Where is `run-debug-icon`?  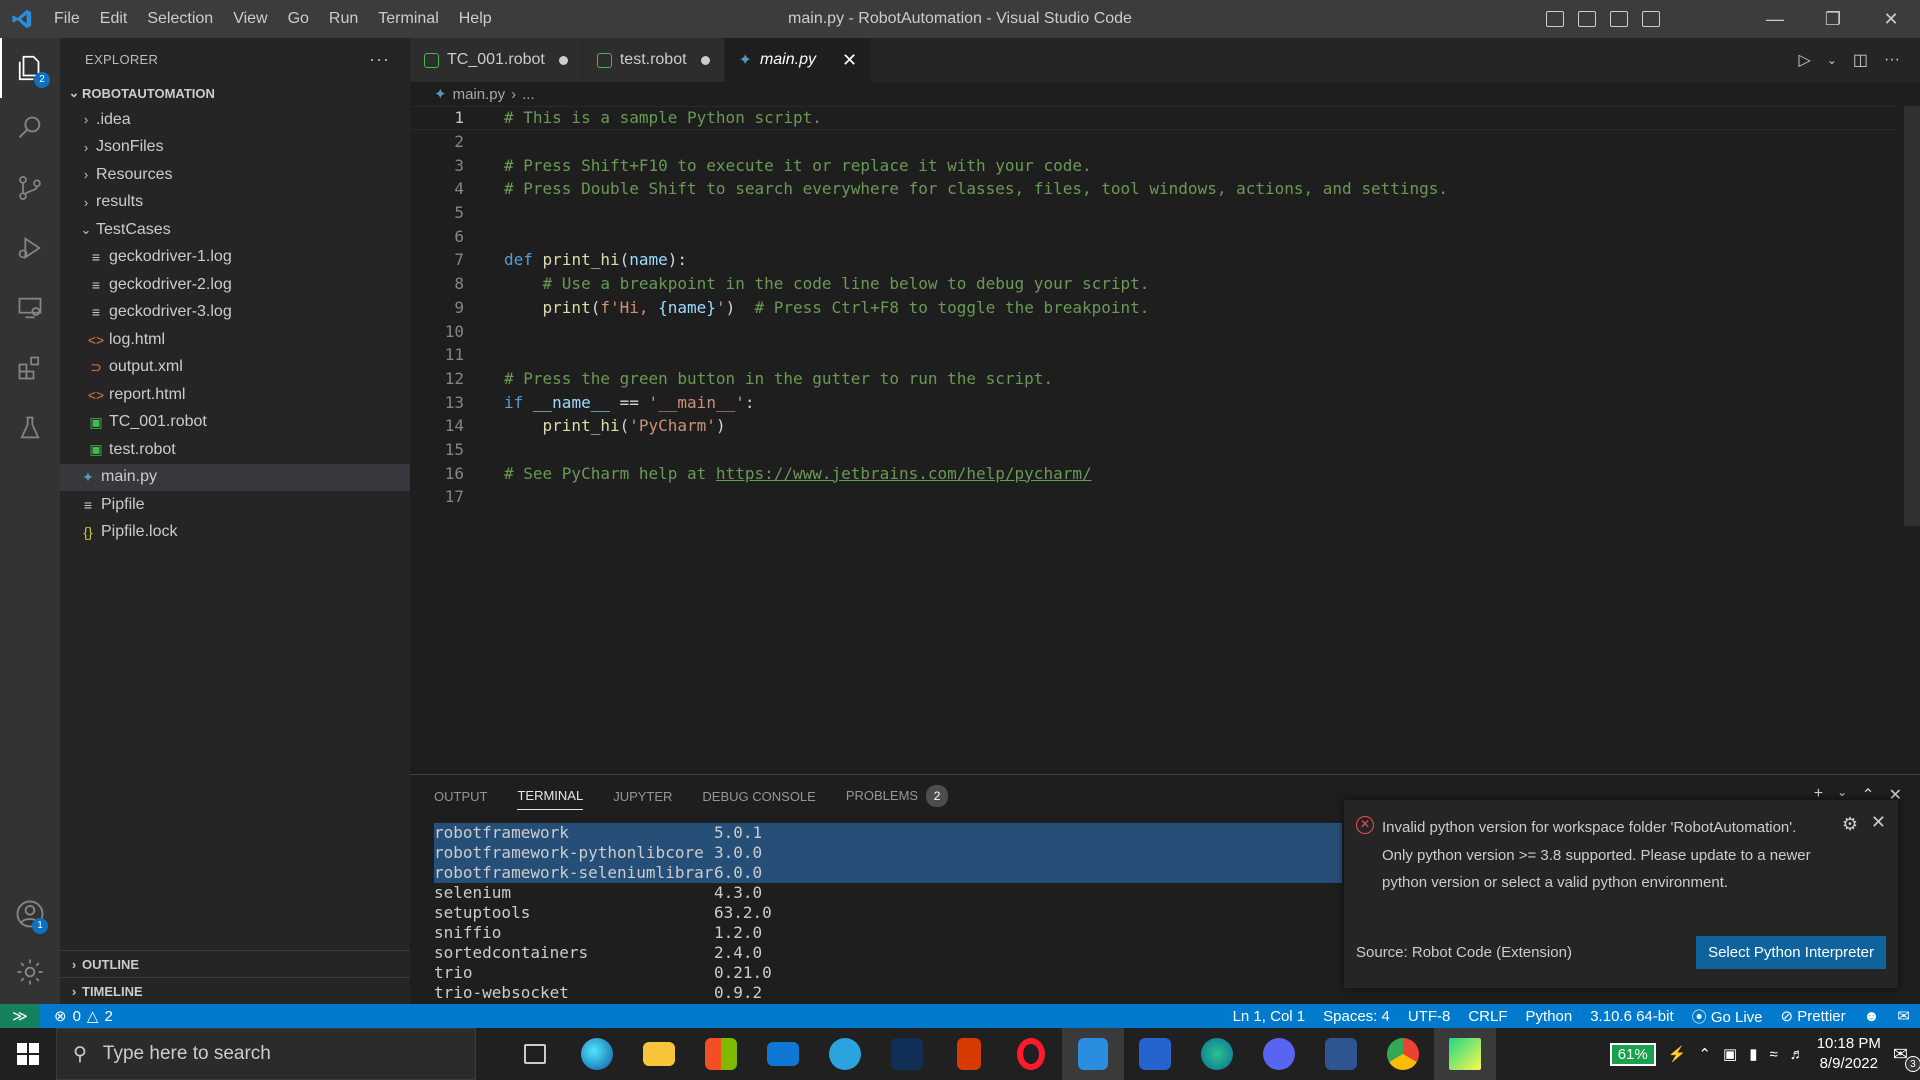
run-debug-icon is located at coordinates (30, 248).